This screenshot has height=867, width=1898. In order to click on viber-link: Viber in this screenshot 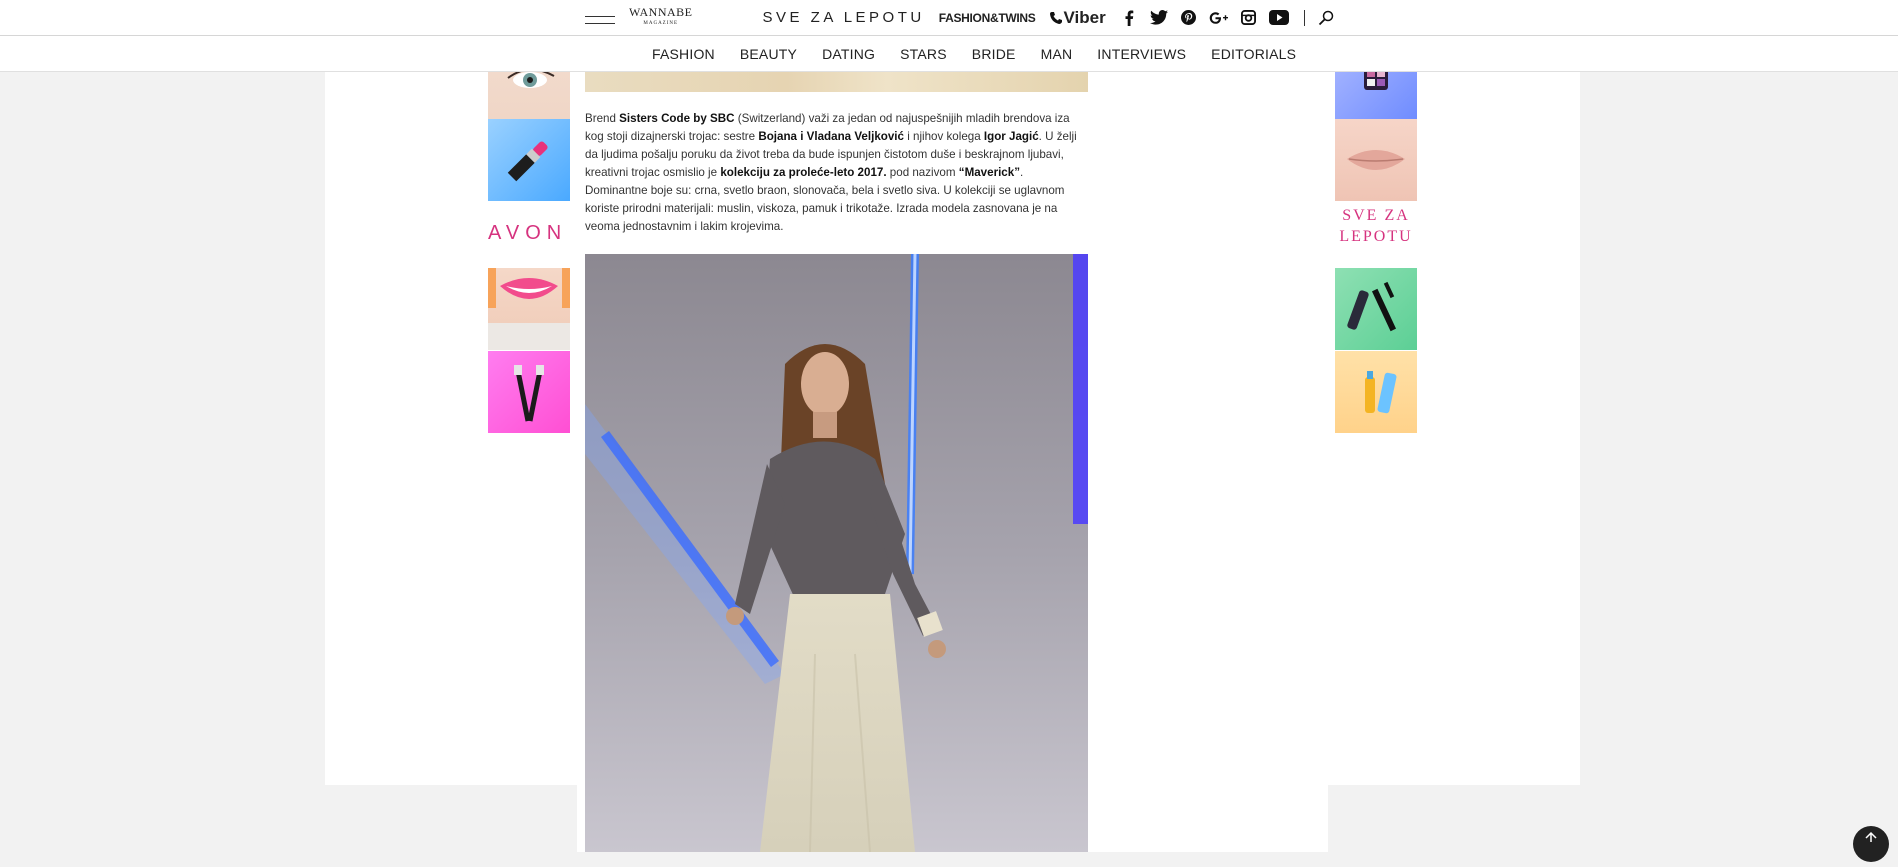, I will do `click(1077, 17)`.